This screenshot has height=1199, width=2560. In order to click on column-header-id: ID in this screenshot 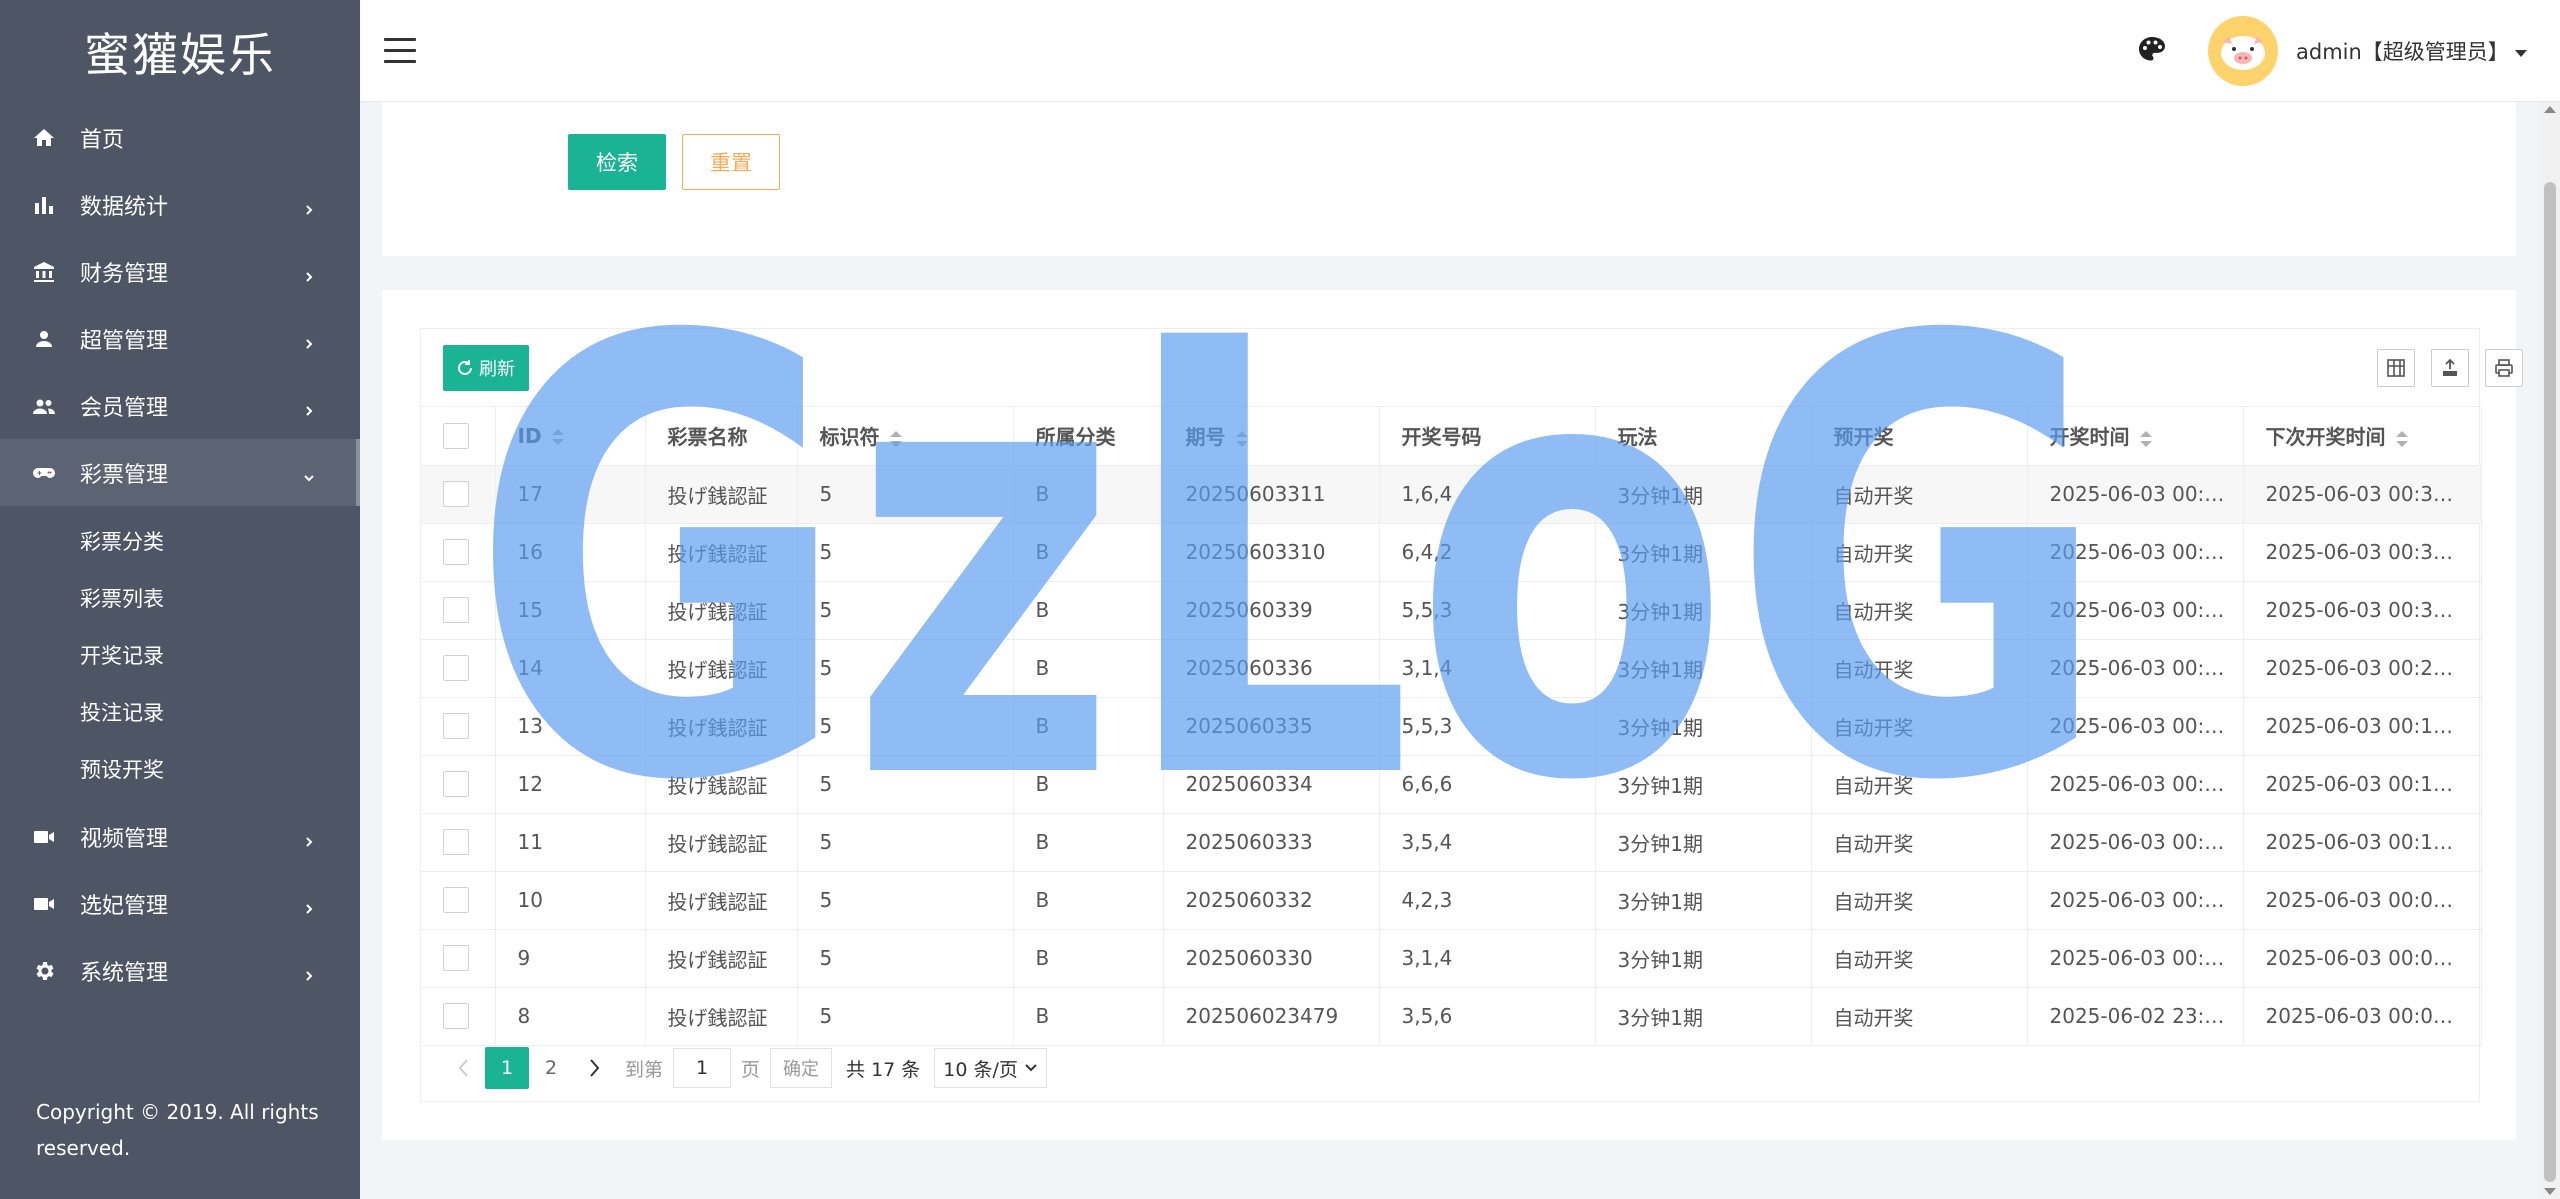, I will do `click(570, 436)`.